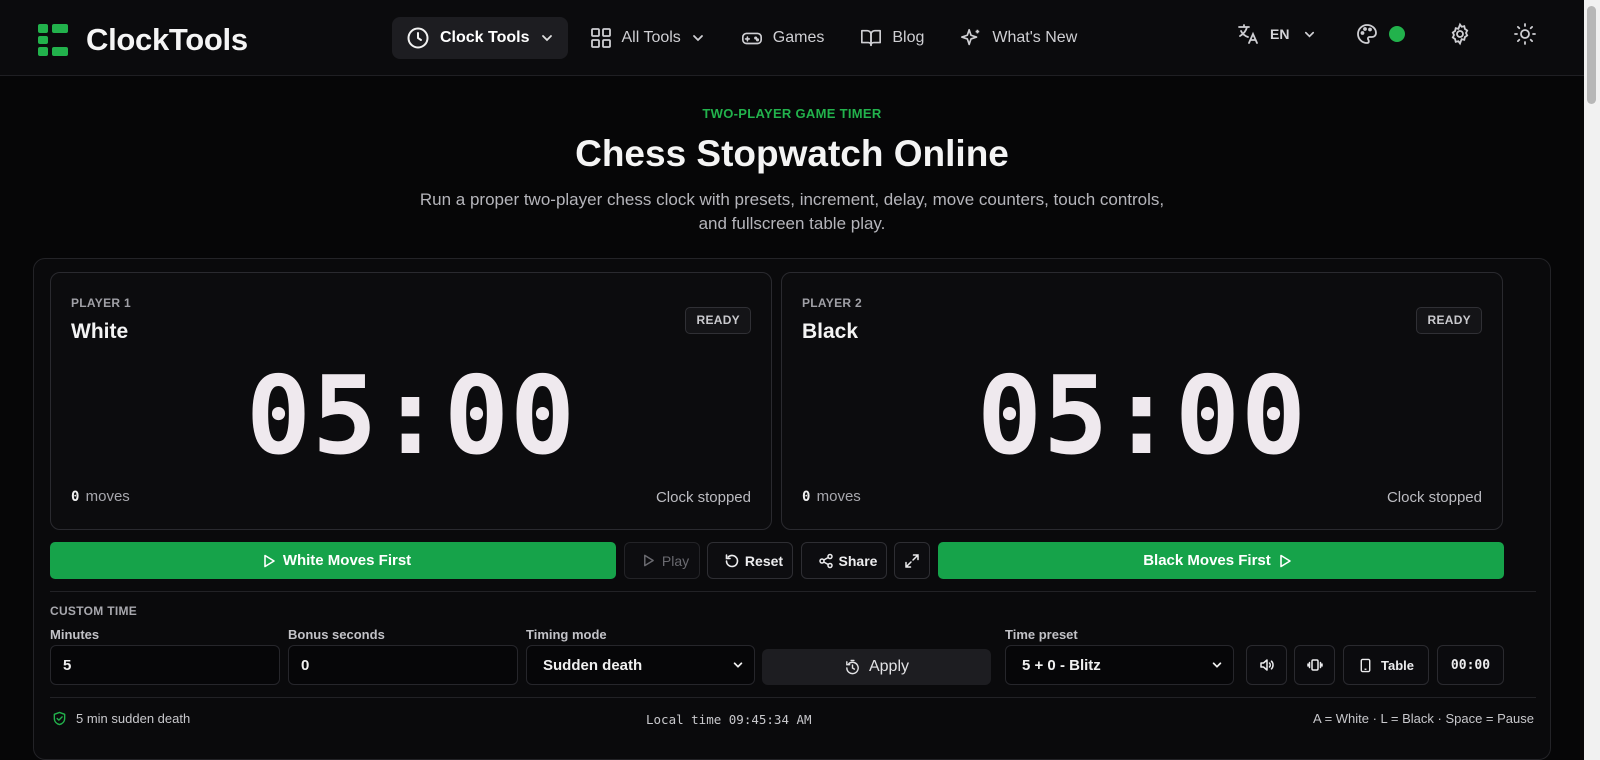 This screenshot has width=1600, height=760. What do you see at coordinates (600, 38) in the screenshot?
I see `grid-icon` at bounding box center [600, 38].